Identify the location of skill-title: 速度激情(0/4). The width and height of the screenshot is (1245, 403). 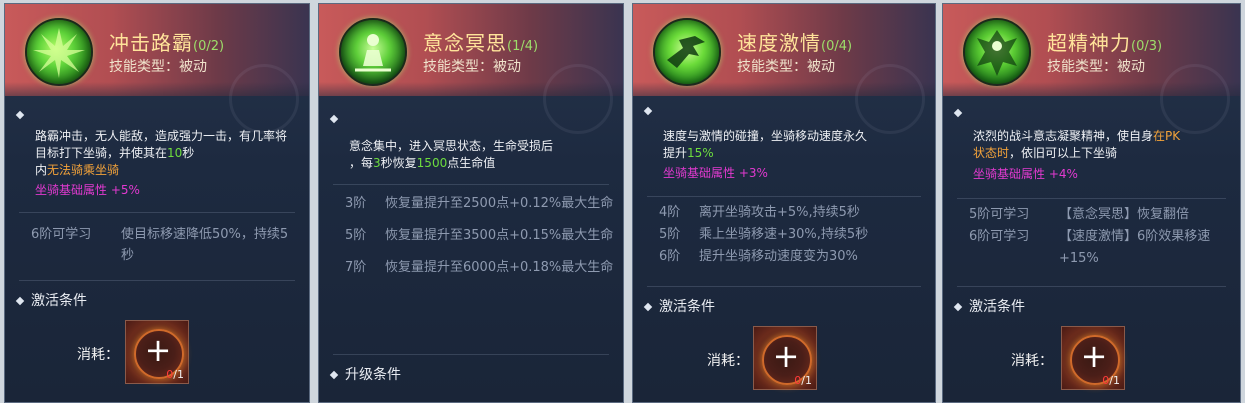
(795, 43).